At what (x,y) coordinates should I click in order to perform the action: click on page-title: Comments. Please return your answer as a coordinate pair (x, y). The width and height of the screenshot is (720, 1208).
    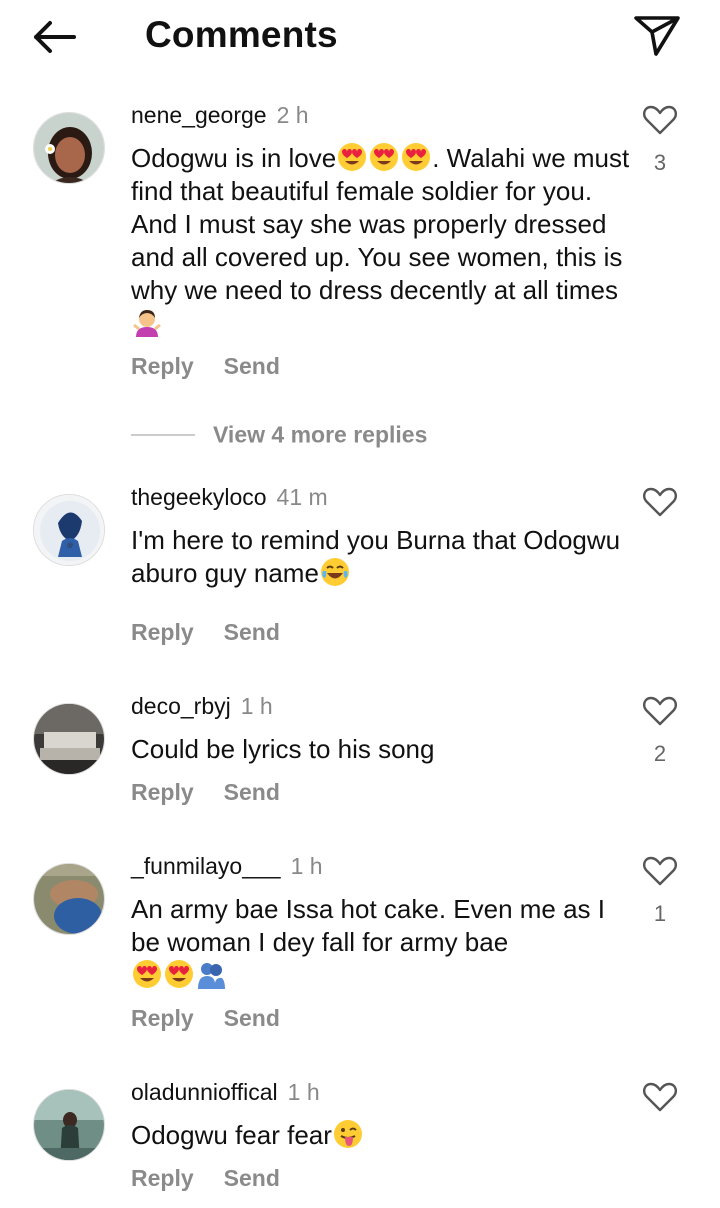
    Looking at the image, I should click on (241, 34).